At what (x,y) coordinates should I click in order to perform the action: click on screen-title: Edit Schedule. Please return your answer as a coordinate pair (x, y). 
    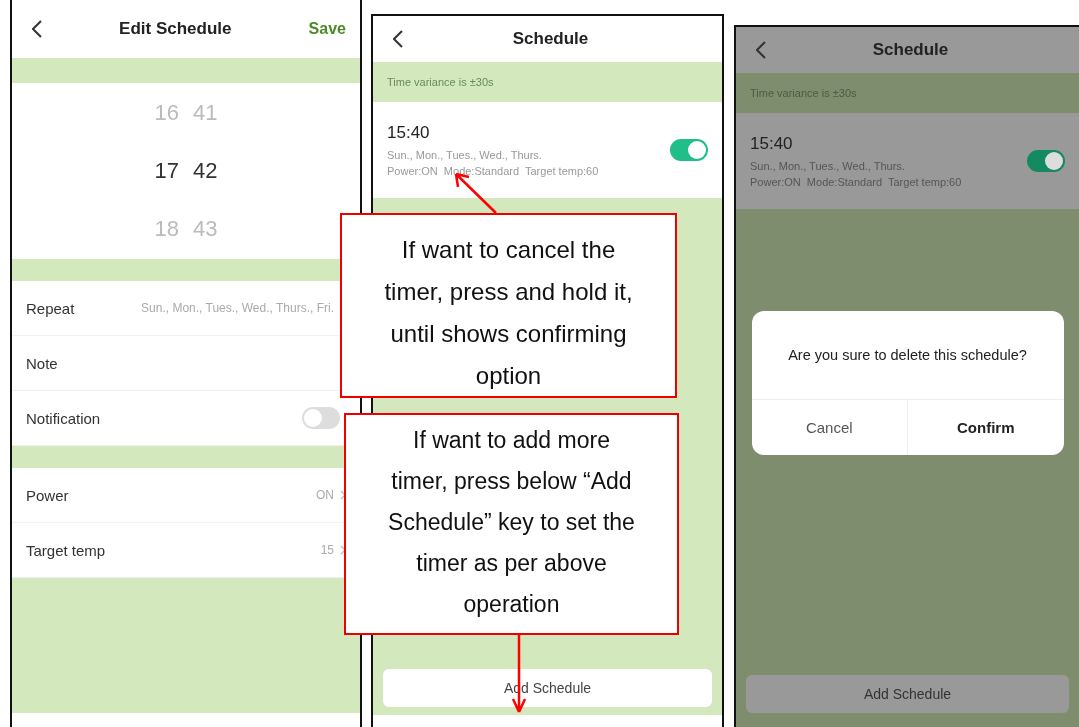
    Looking at the image, I should click on (175, 29).